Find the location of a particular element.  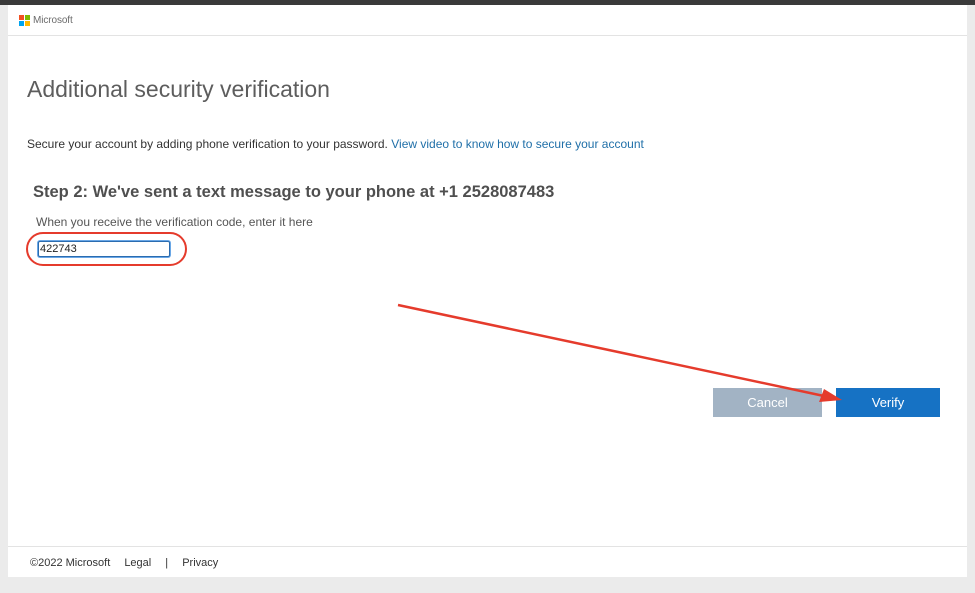

logo-square-red is located at coordinates (21, 17).